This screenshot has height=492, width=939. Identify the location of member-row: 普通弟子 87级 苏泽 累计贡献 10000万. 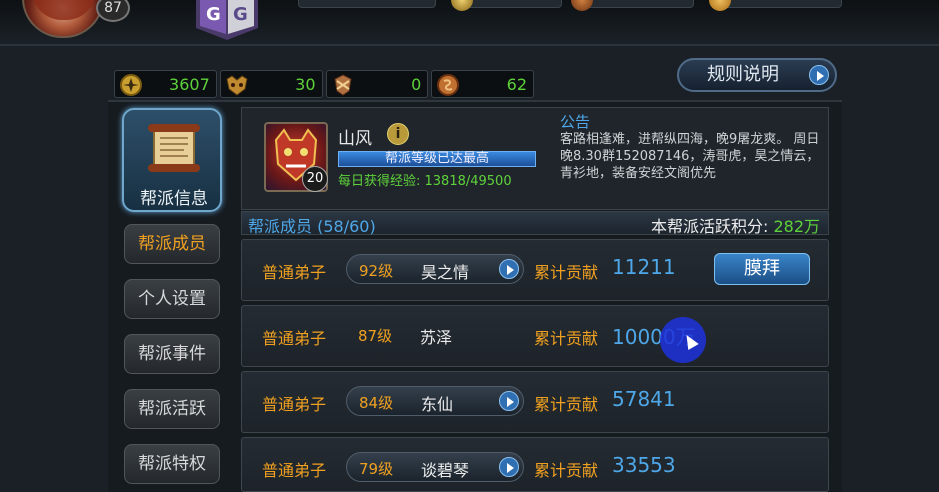
(535, 336).